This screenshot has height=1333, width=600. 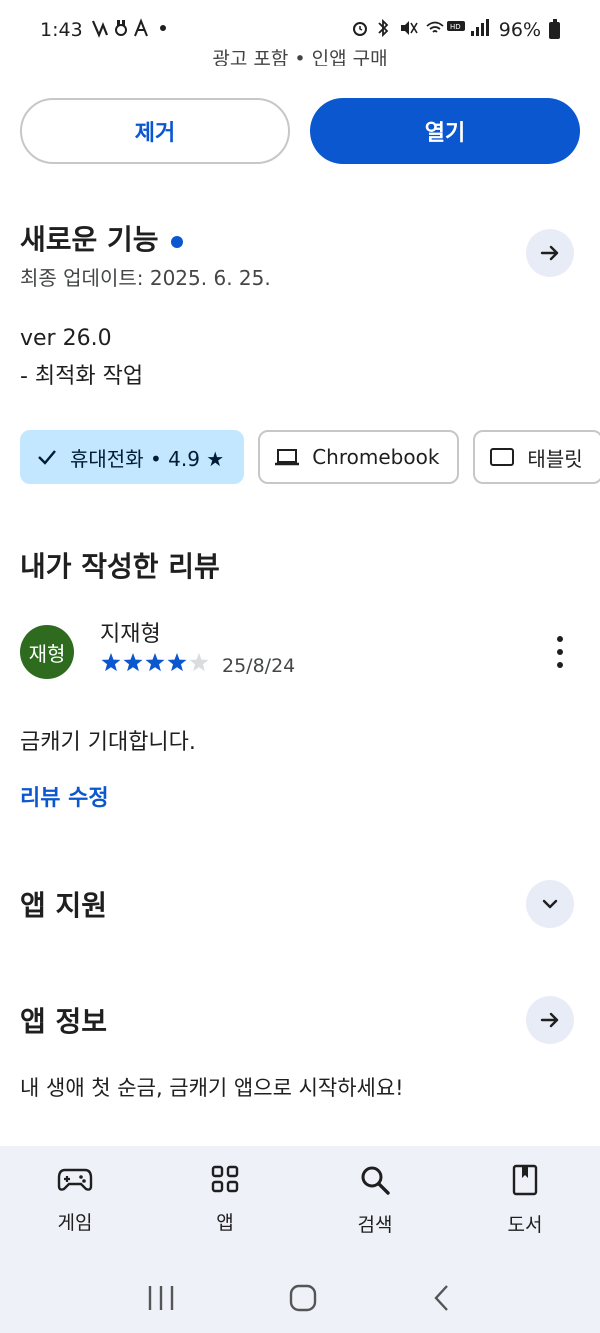 I want to click on recent-apps-button, so click(x=161, y=1300).